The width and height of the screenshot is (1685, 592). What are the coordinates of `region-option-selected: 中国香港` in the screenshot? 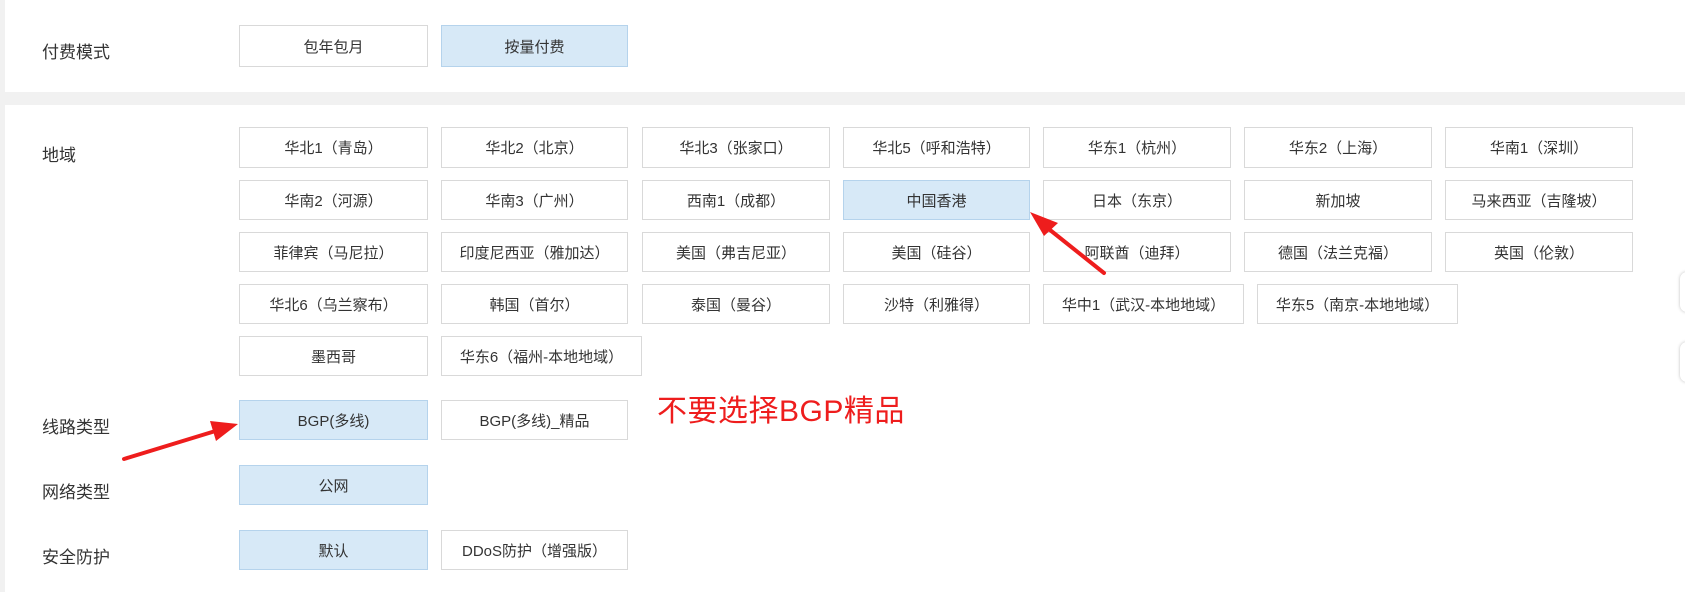 It's located at (936, 200).